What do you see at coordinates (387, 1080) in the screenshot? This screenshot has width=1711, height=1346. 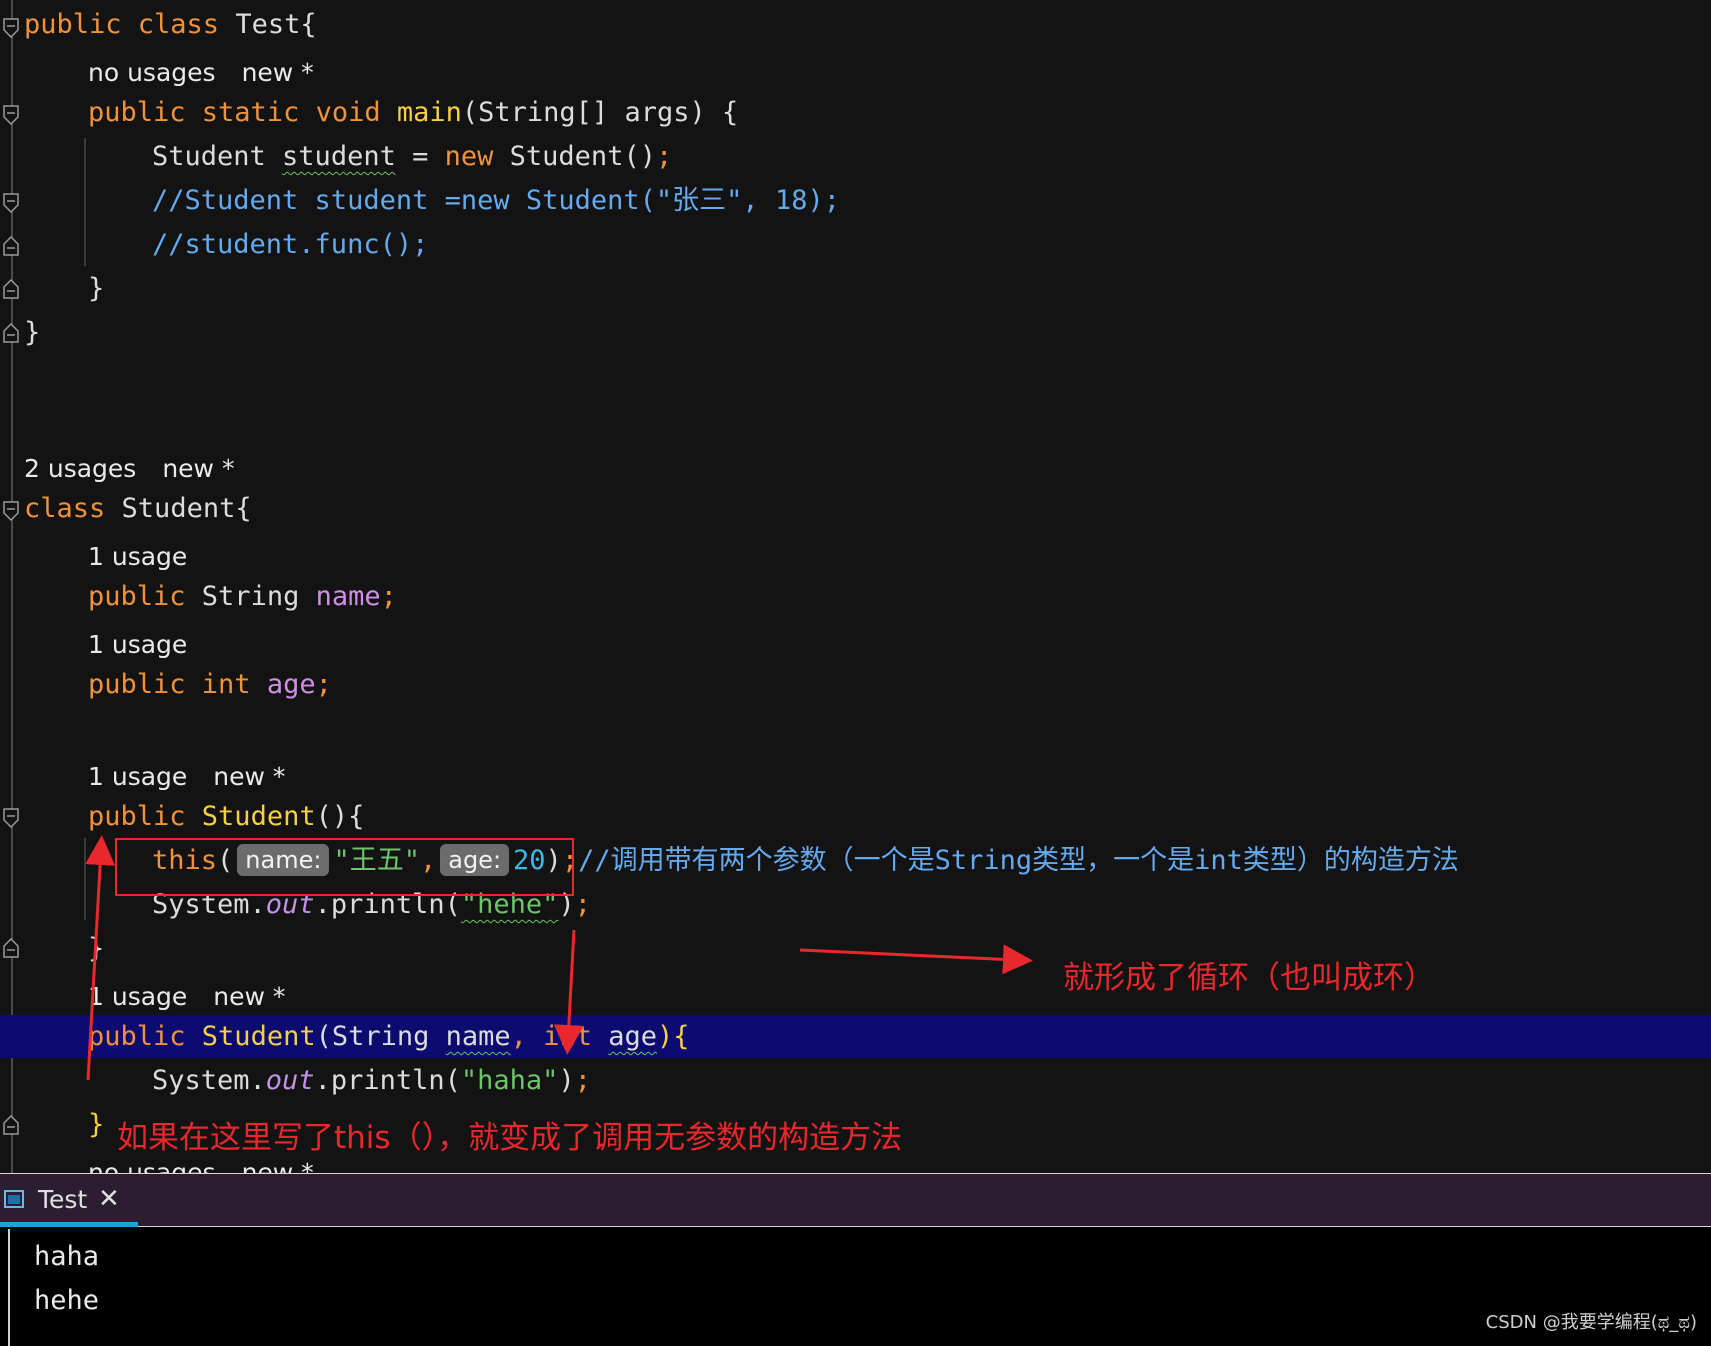 I see `code-text: .println(` at bounding box center [387, 1080].